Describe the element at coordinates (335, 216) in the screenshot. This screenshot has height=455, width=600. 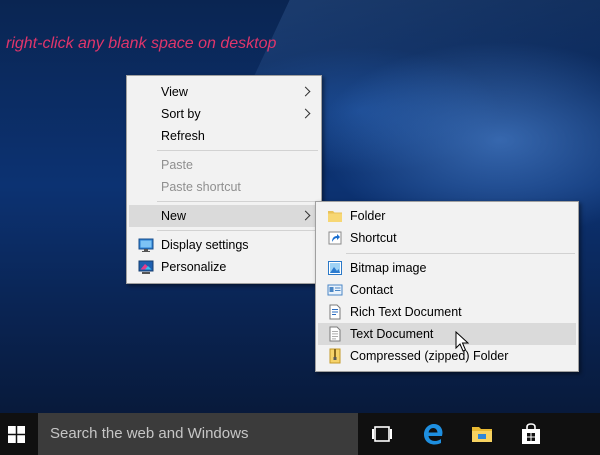
I see `folder-icon` at that location.